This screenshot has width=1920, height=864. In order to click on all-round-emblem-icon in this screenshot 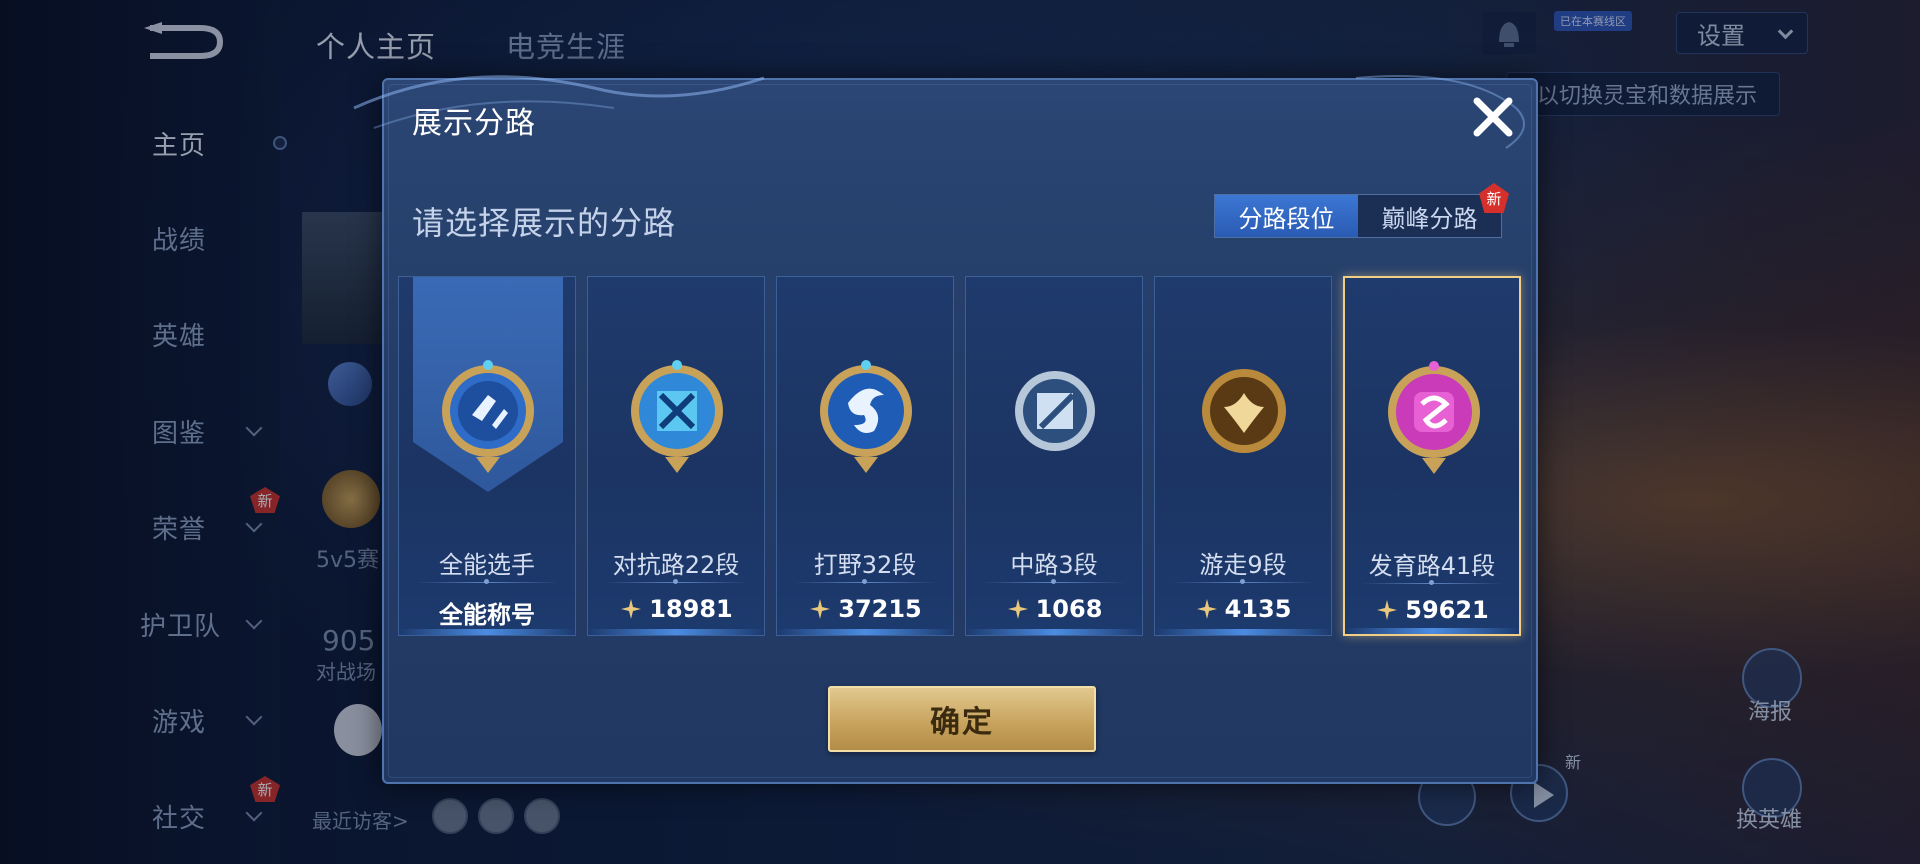, I will do `click(488, 416)`.